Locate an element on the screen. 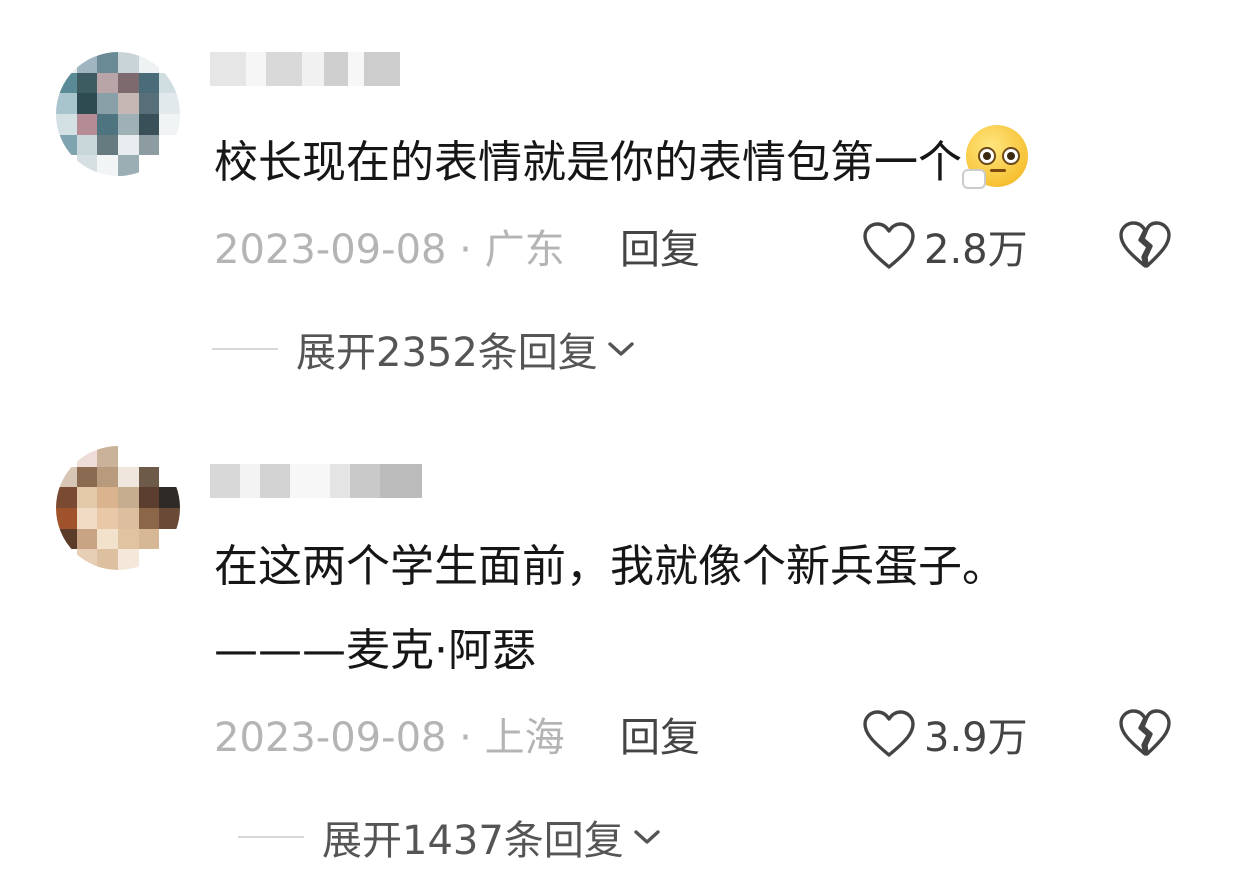  date-location: 2023-09-08 · 广东 is located at coordinates (389, 250).